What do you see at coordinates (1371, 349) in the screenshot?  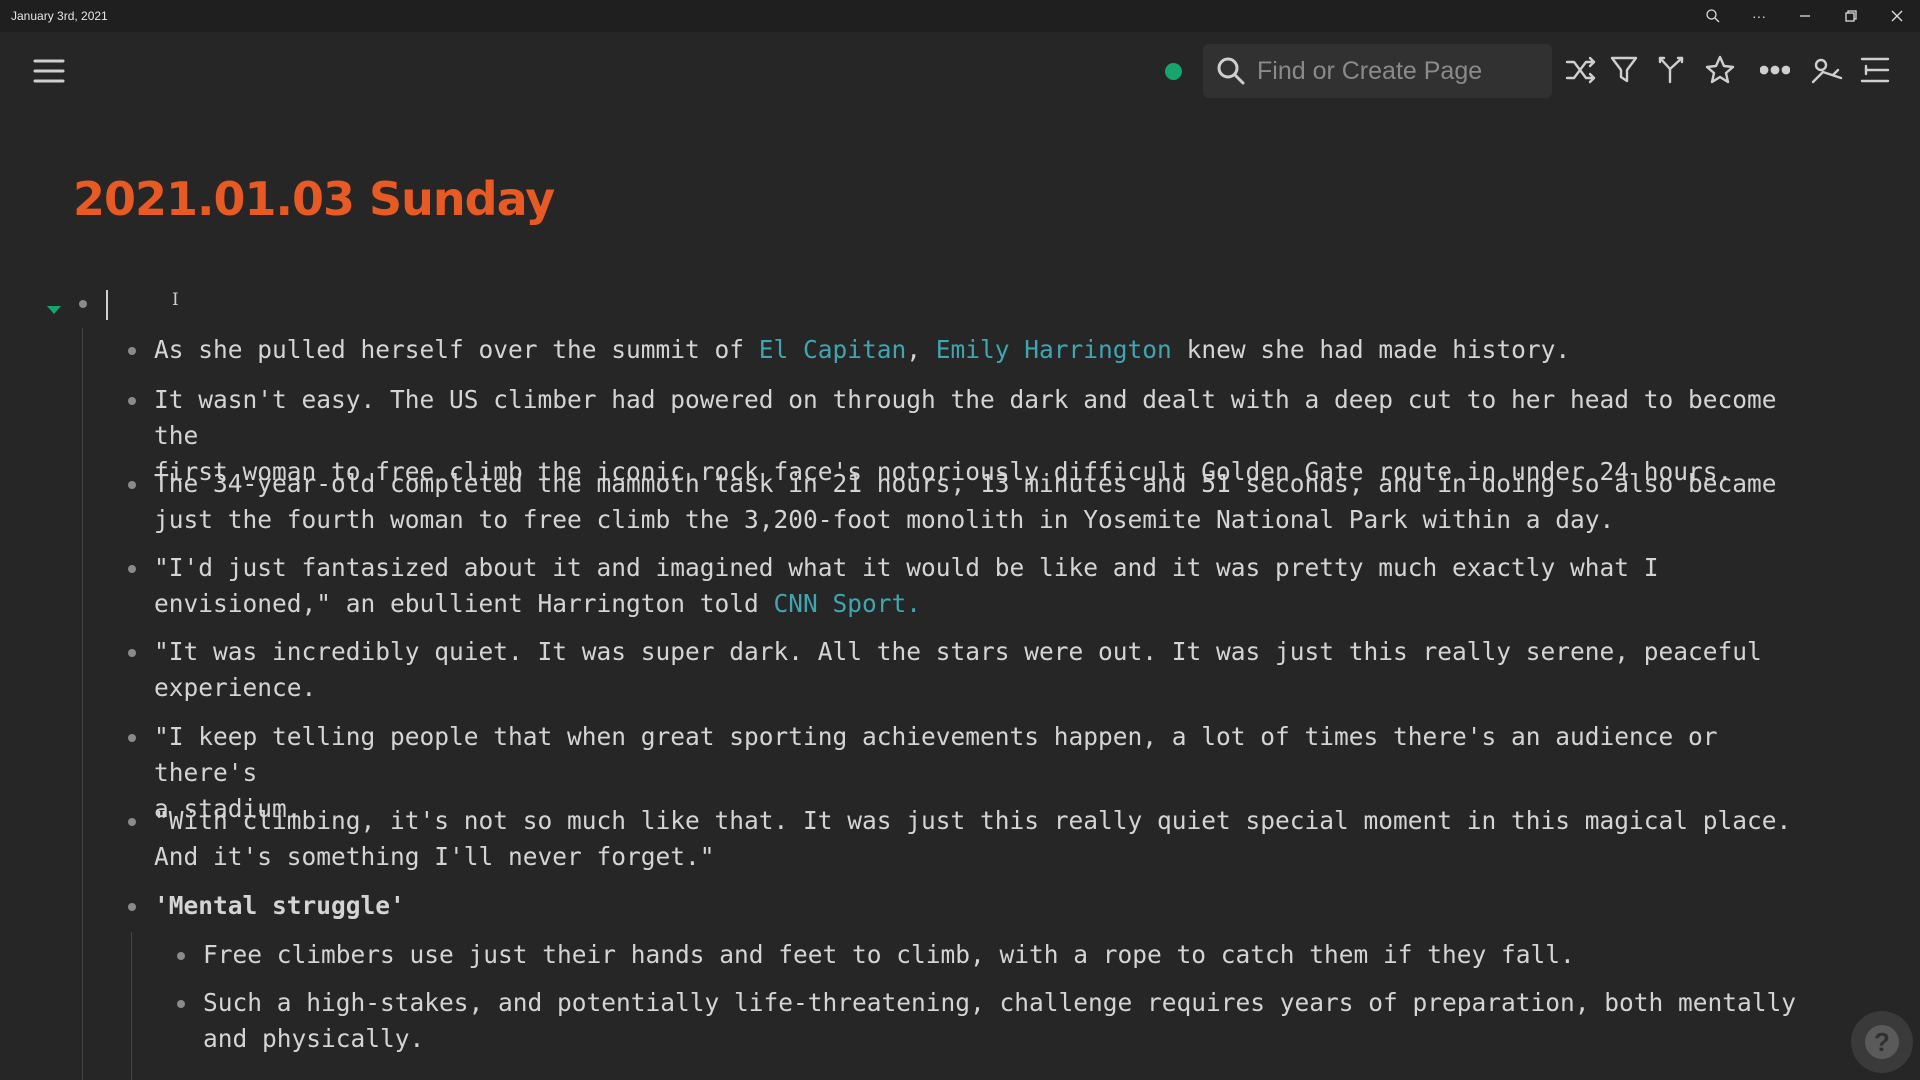 I see `text-segment: knew she had made history.` at bounding box center [1371, 349].